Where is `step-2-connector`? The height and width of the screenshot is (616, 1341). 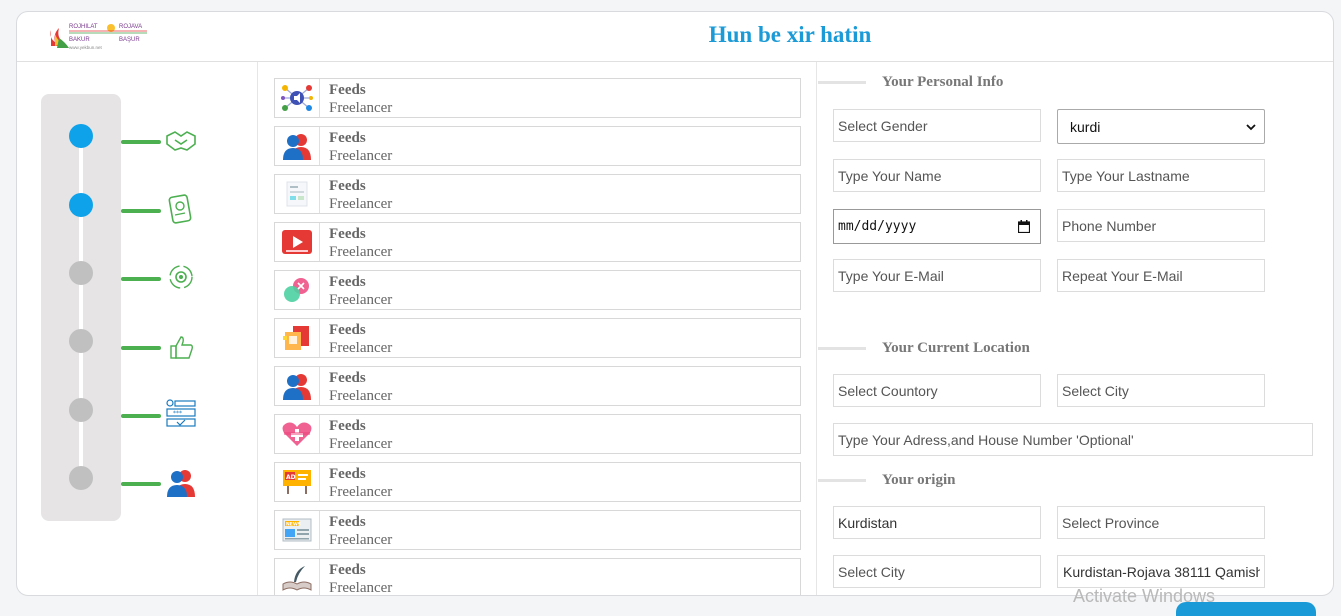
step-2-connector is located at coordinates (141, 211).